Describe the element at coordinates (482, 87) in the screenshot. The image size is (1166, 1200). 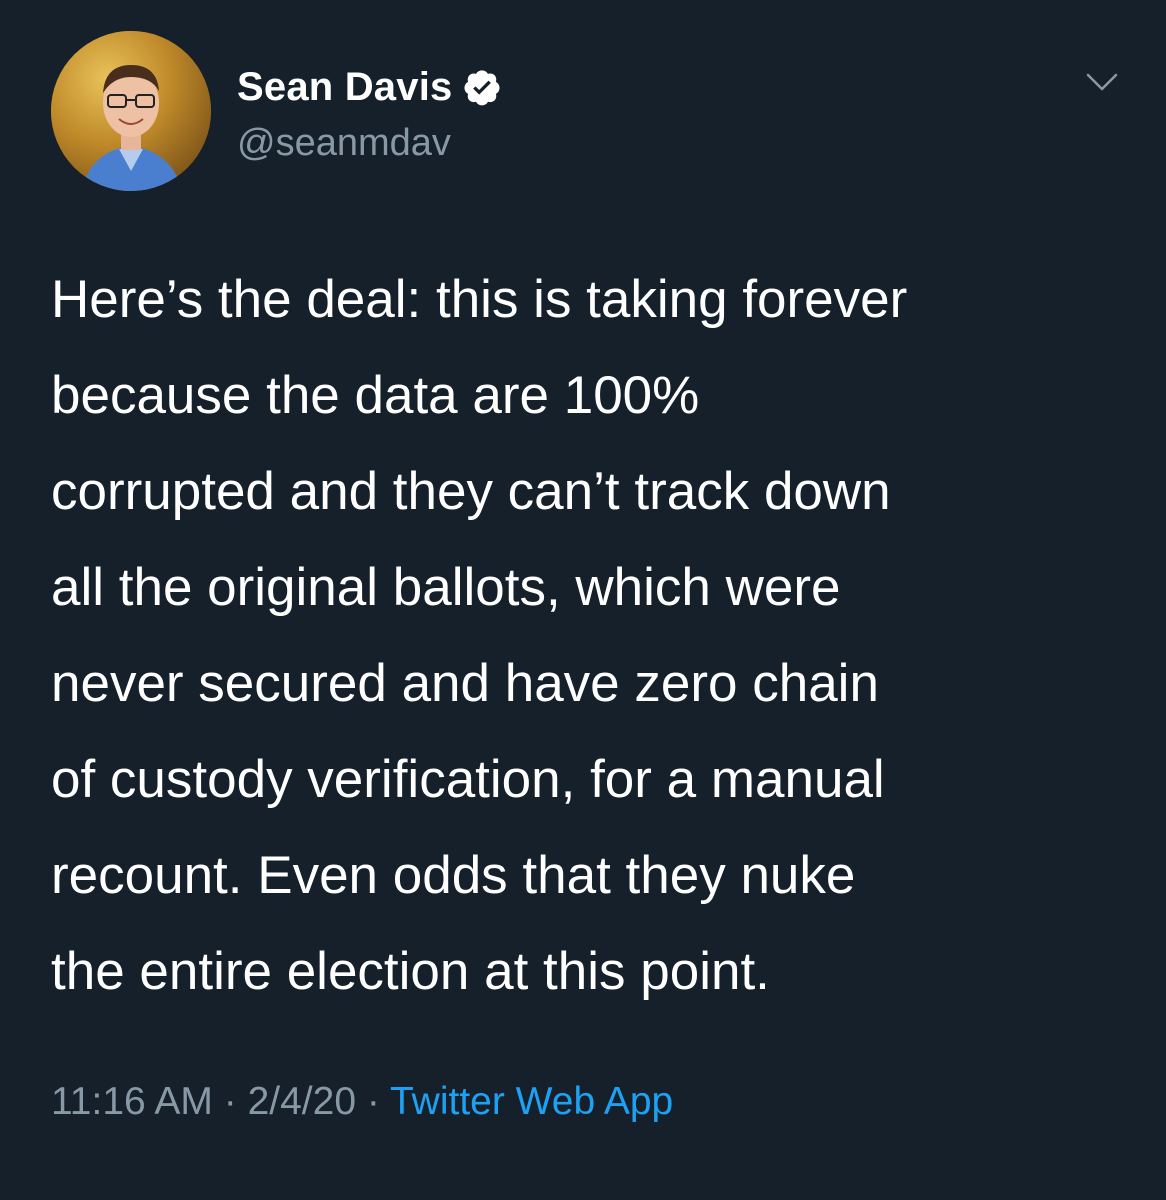
I see `verified-badge-icon` at that location.